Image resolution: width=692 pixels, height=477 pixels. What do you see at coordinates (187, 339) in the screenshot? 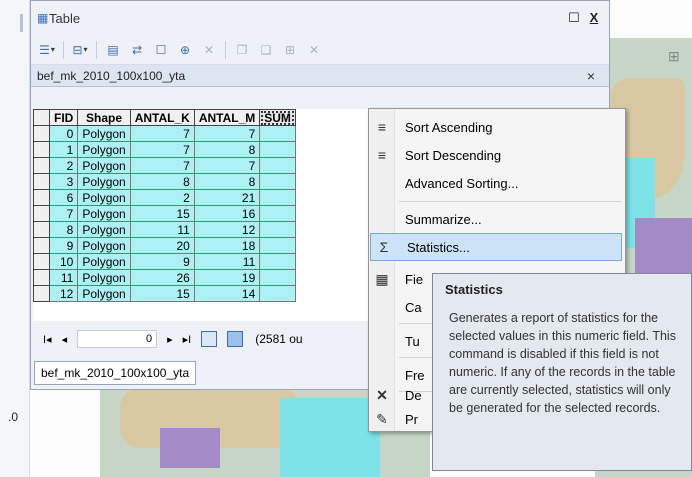
I see `last-record-button: ▸I` at bounding box center [187, 339].